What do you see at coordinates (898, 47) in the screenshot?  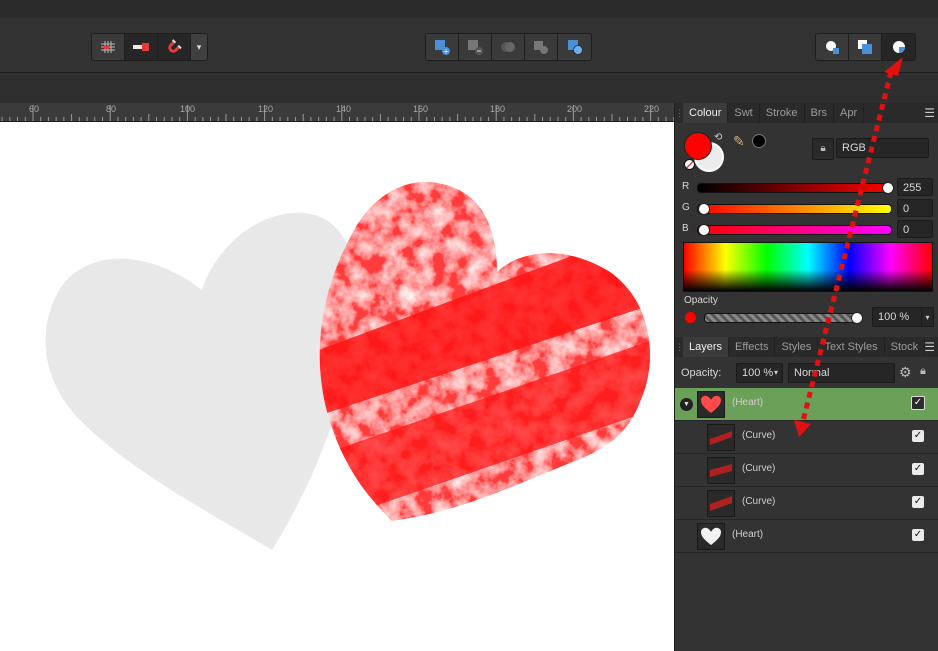 I see `insert-inside-icon` at bounding box center [898, 47].